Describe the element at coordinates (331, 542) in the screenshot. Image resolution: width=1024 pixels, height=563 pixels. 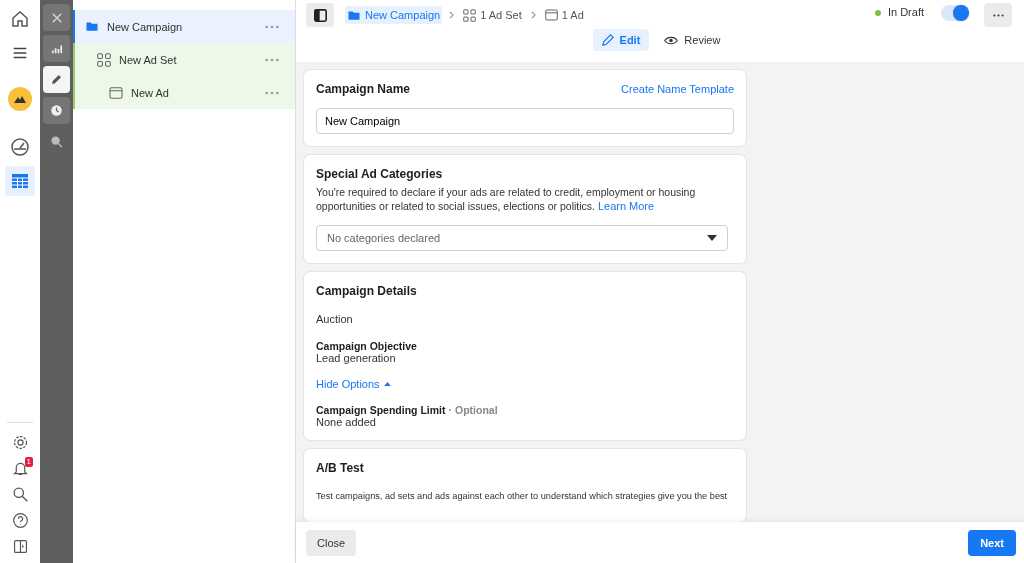
I see `close-button: Close` at that location.